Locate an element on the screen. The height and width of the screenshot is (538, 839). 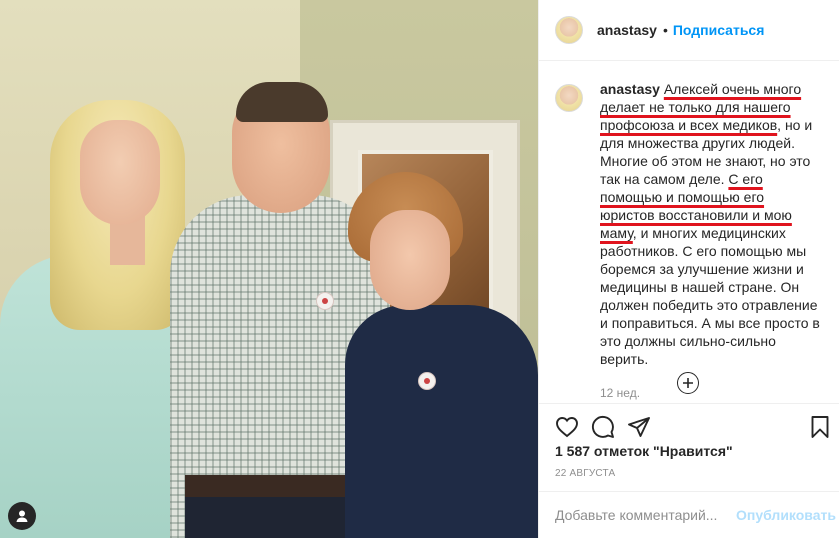
caption-time: 12 нед. is located at coordinates (711, 393).